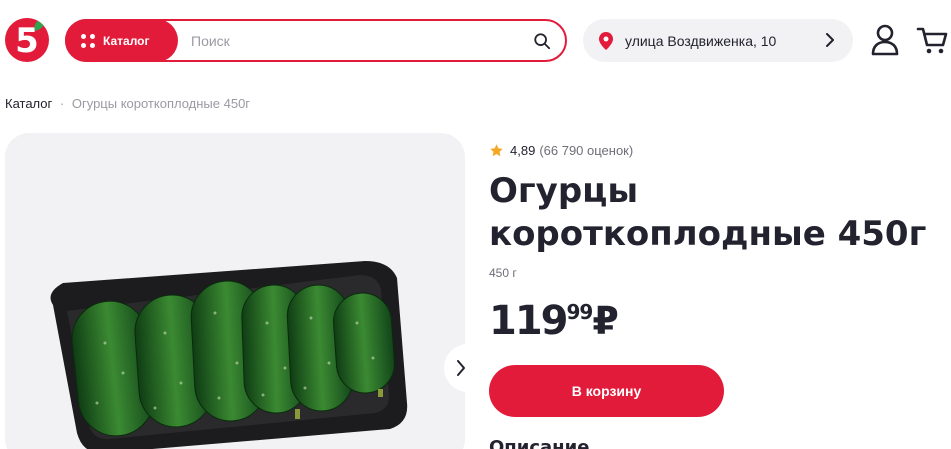  What do you see at coordinates (606, 391) in the screenshot?
I see `add-to-cart-button: В корзину` at bounding box center [606, 391].